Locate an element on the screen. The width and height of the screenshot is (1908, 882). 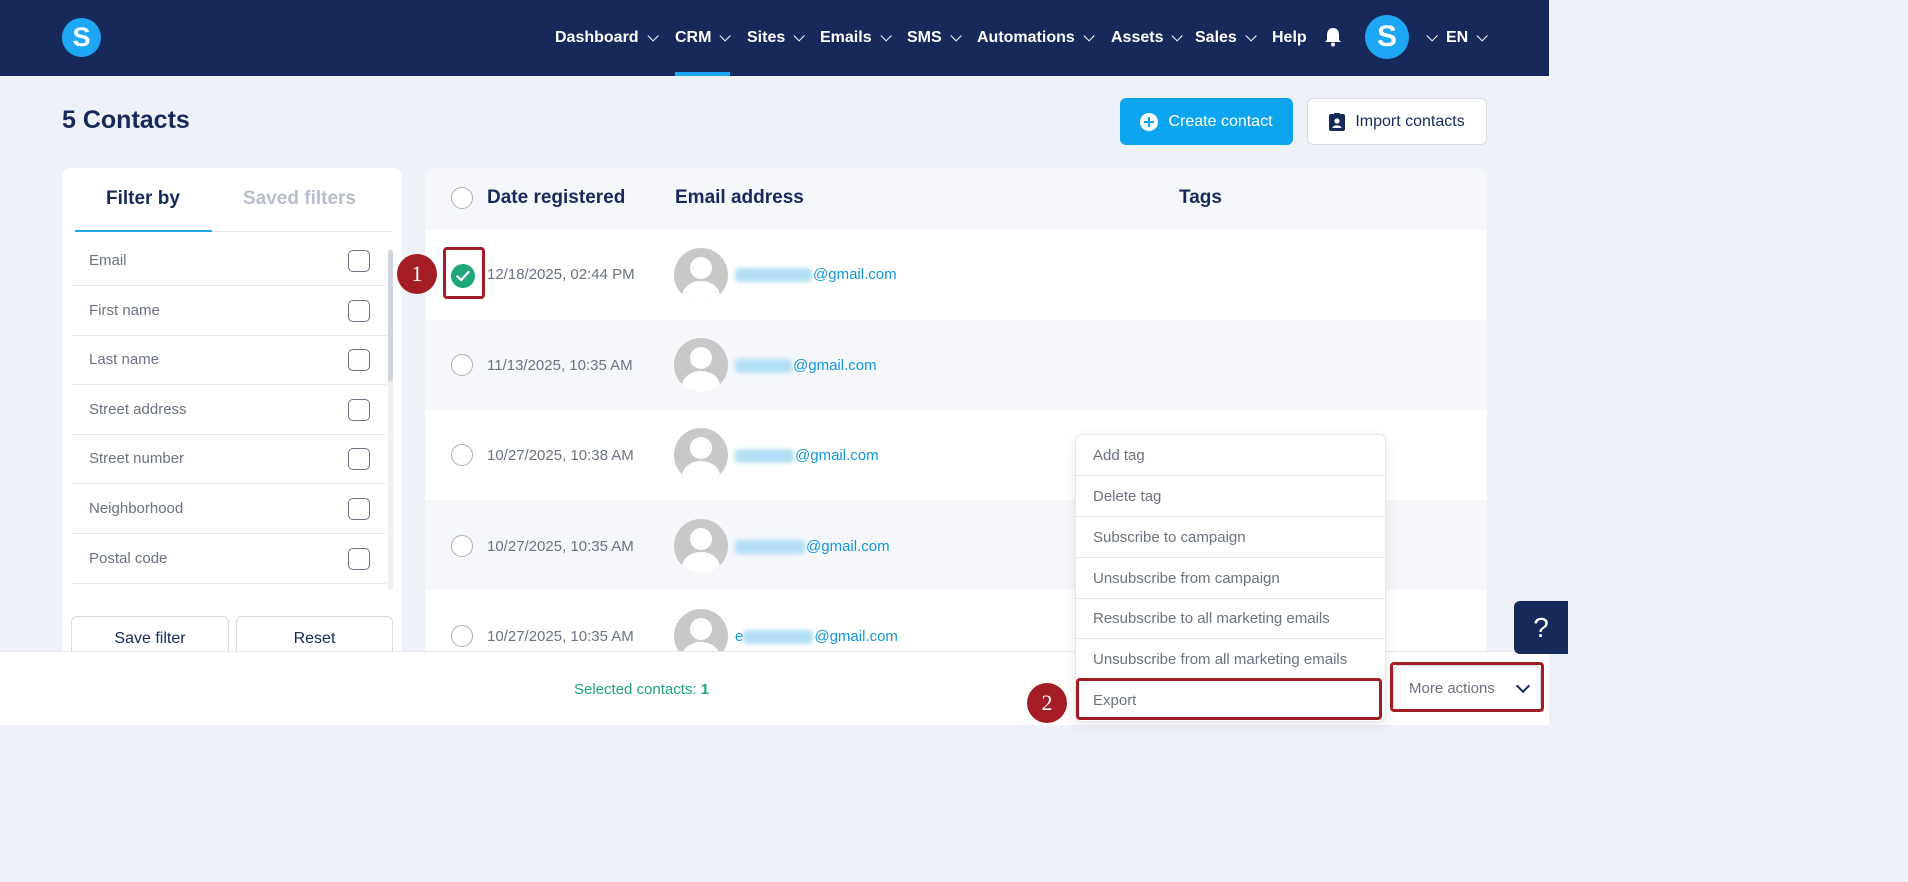
tab-active-indicator is located at coordinates (143, 231).